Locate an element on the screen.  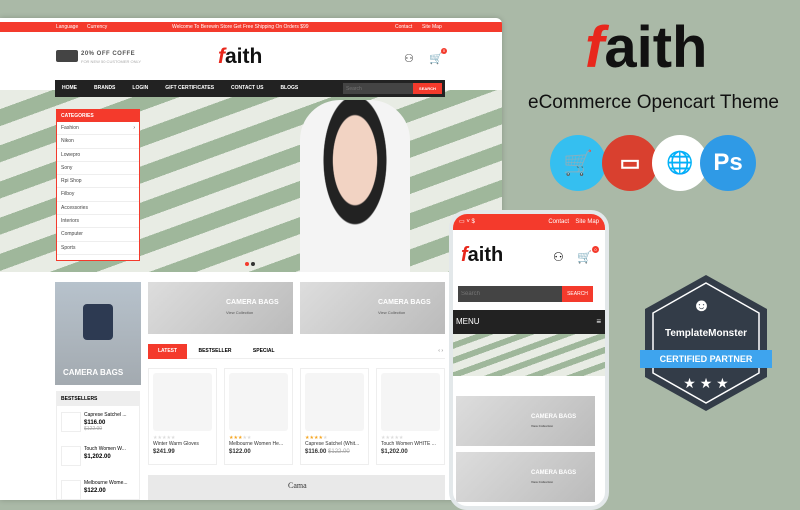
mobile-cart-icon: 🛒 is located at coordinates (584, 257).